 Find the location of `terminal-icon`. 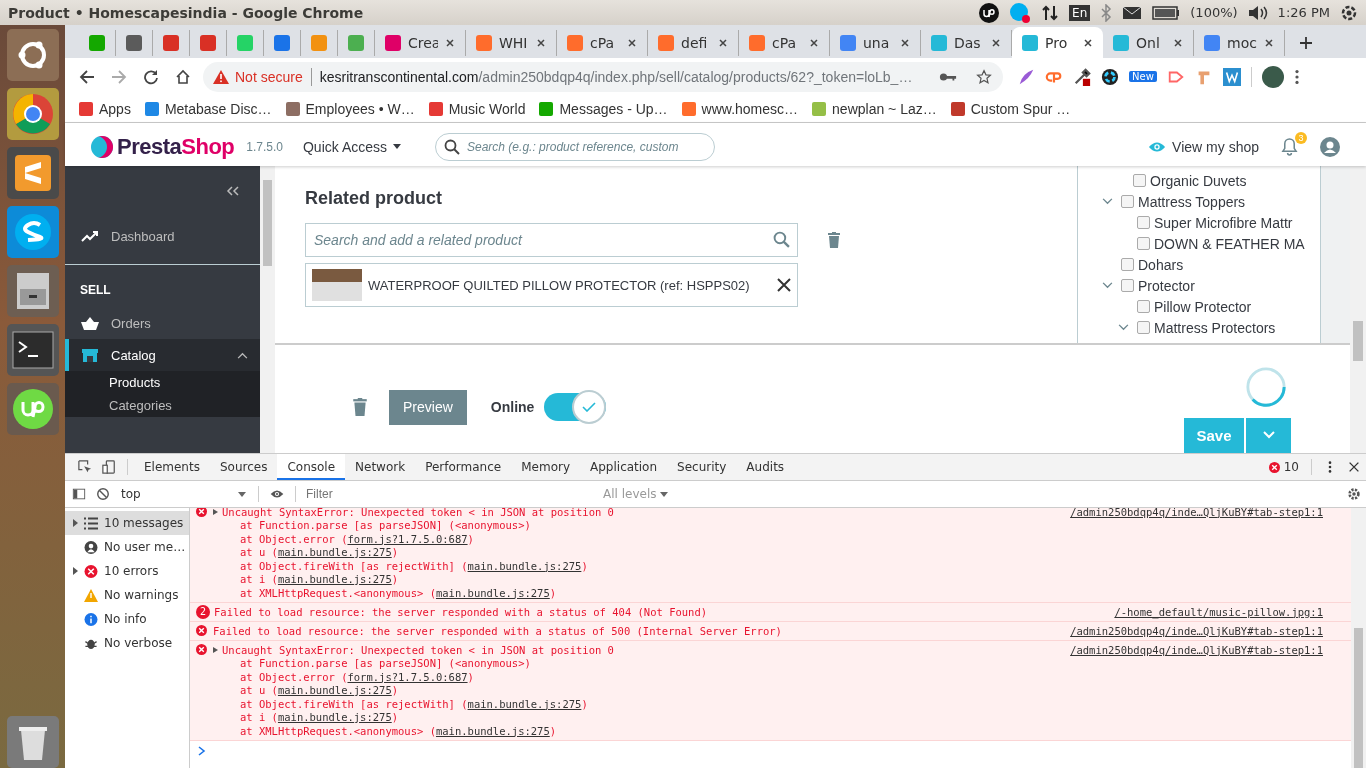

terminal-icon is located at coordinates (32, 350).